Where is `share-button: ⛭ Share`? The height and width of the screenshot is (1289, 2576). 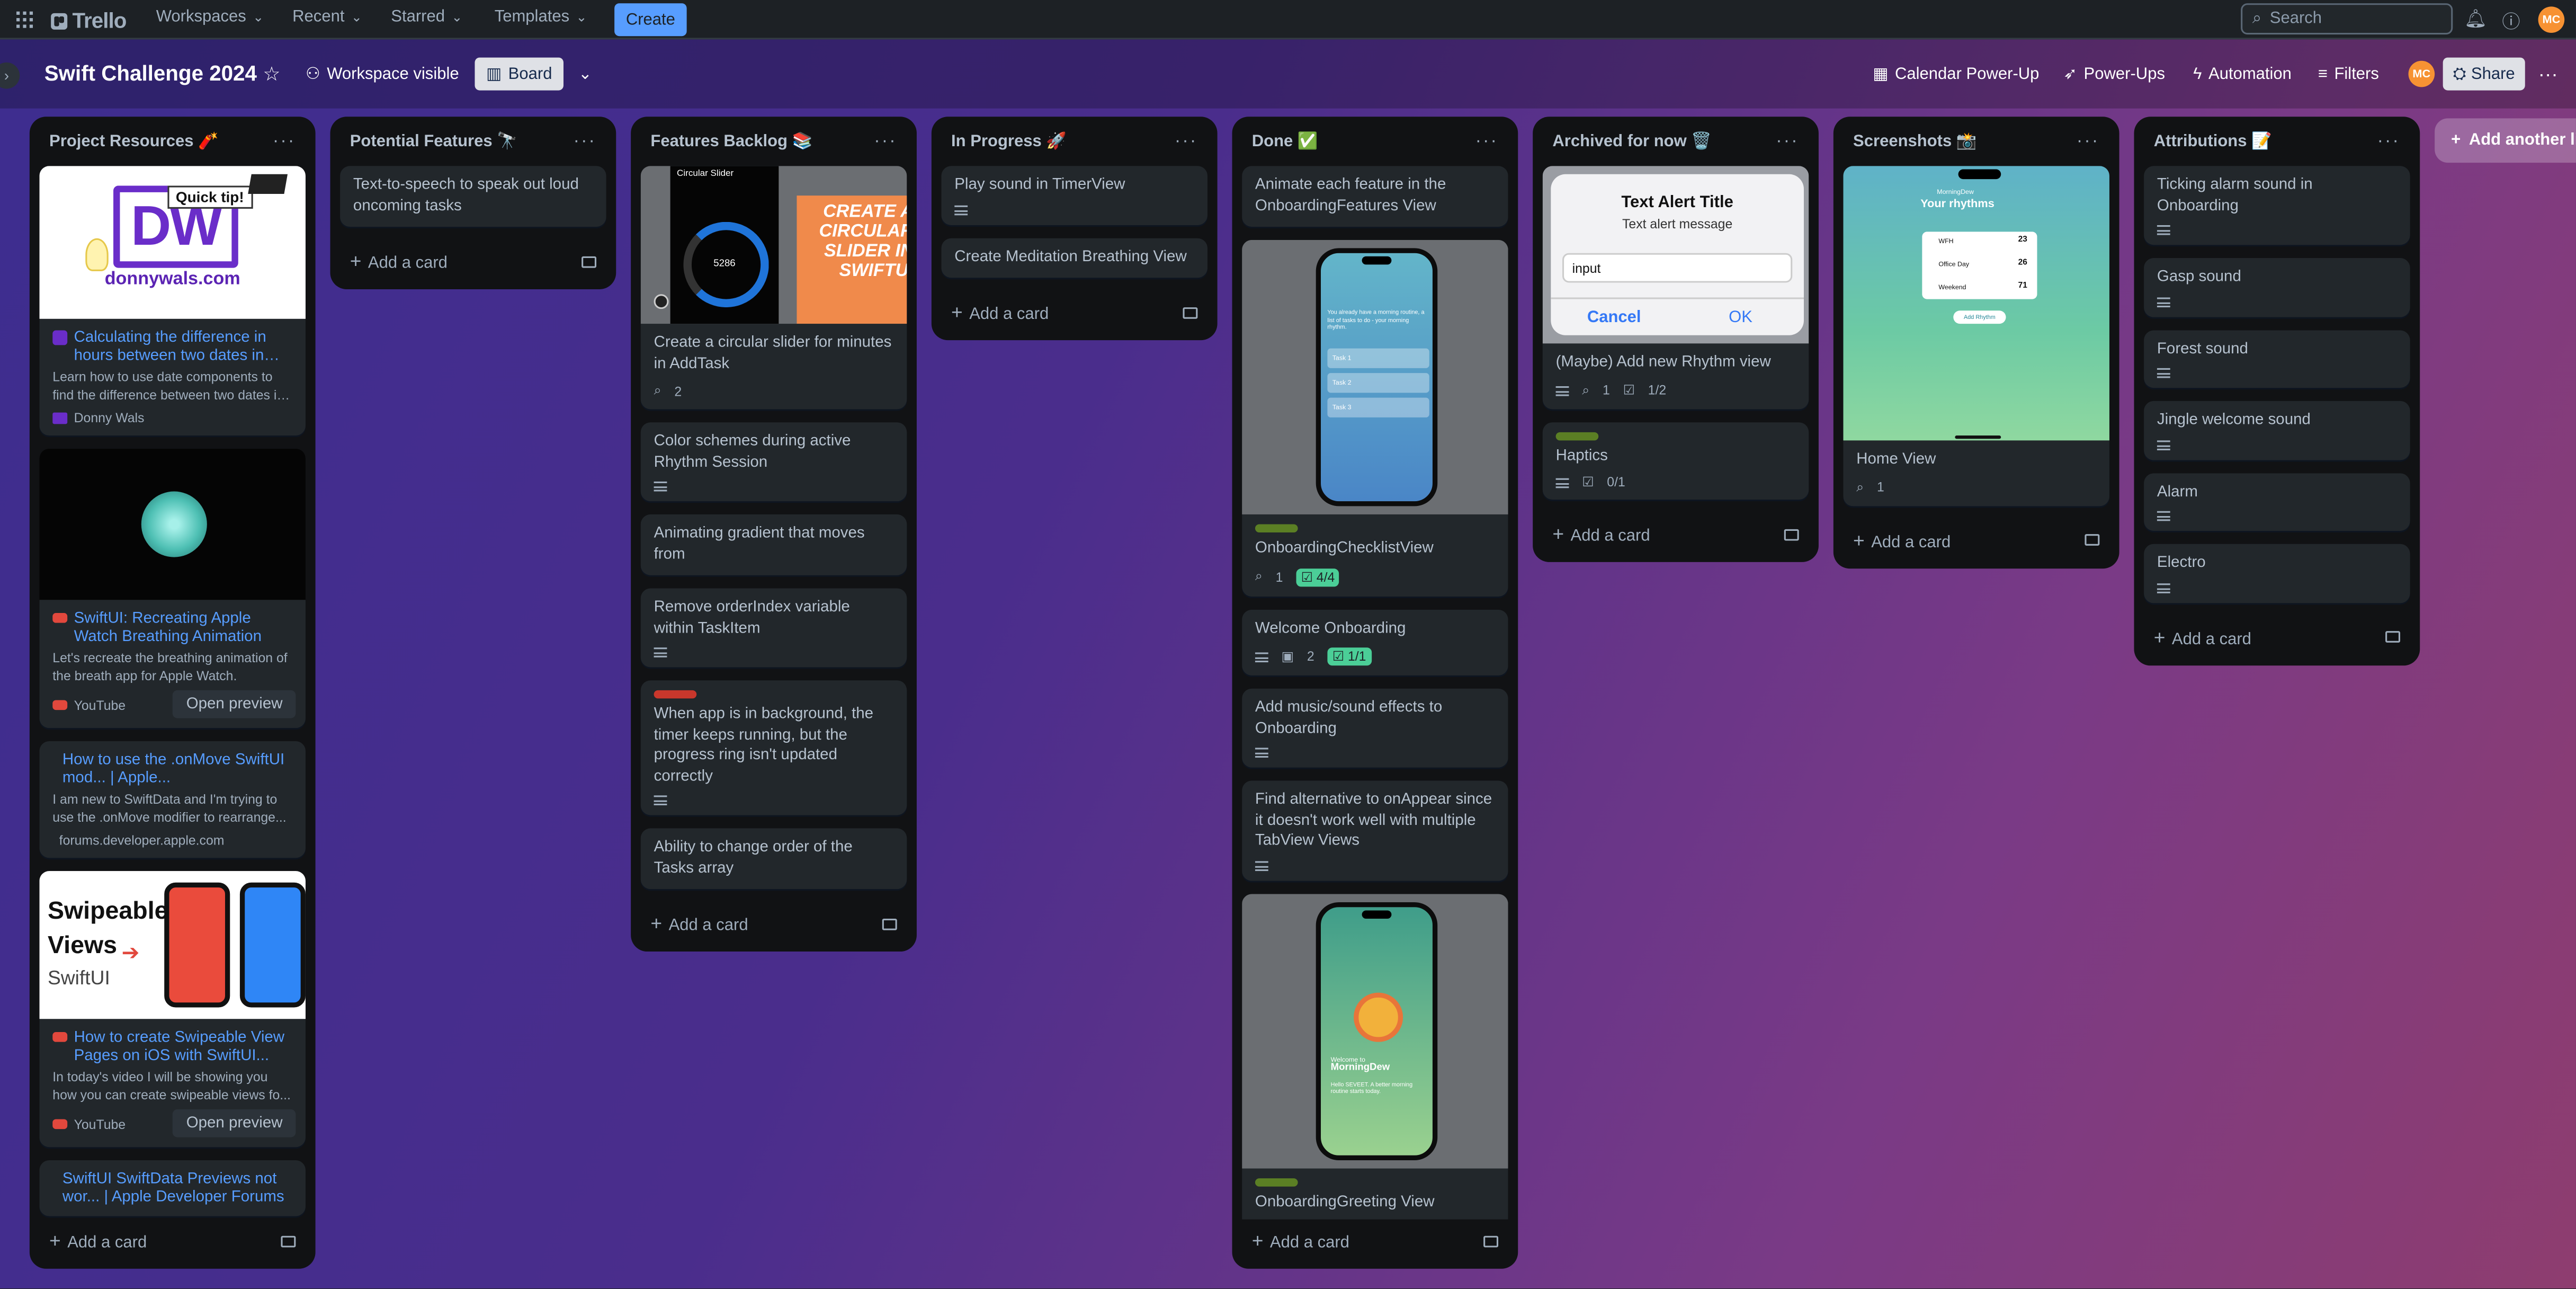 share-button: ⛭ Share is located at coordinates (2484, 74).